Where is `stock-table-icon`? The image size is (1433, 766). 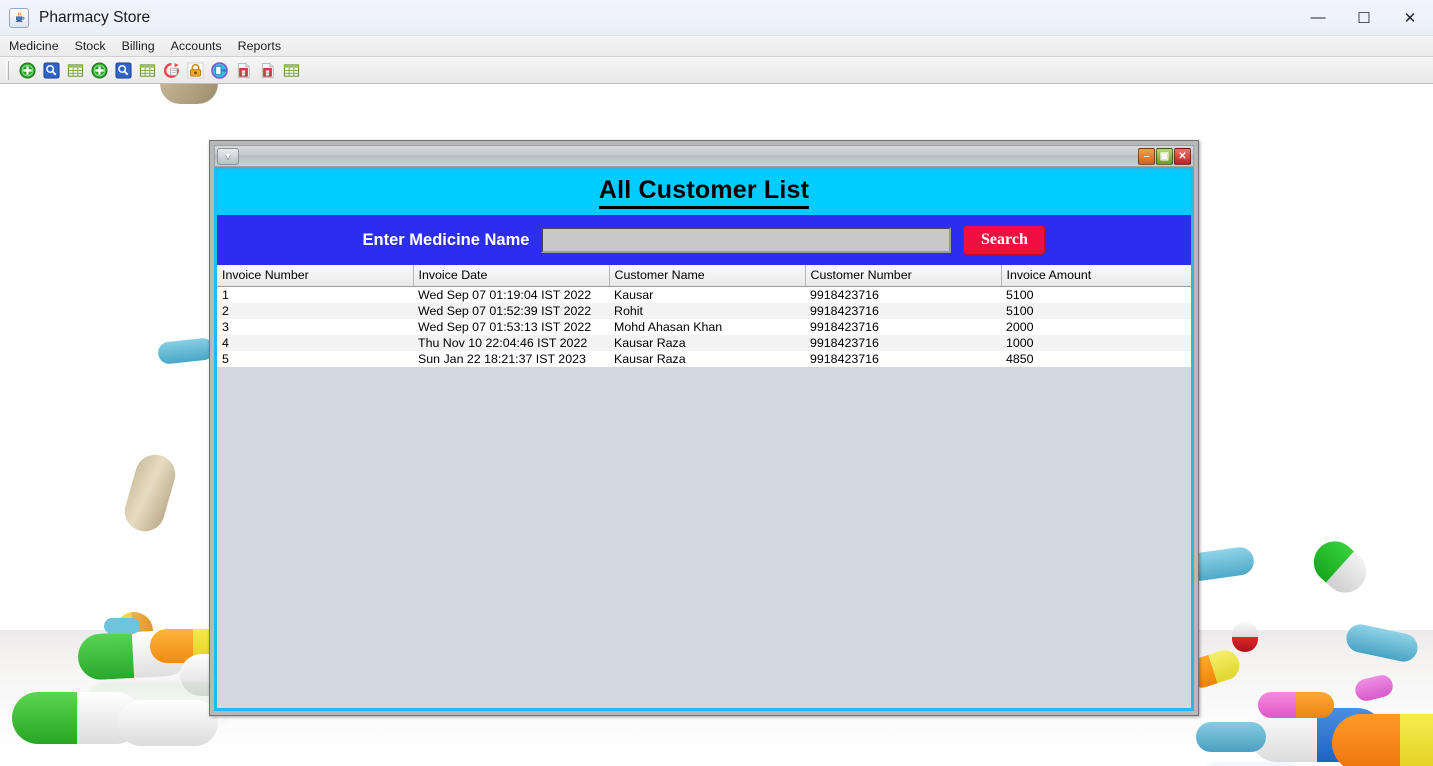 stock-table-icon is located at coordinates (147, 70).